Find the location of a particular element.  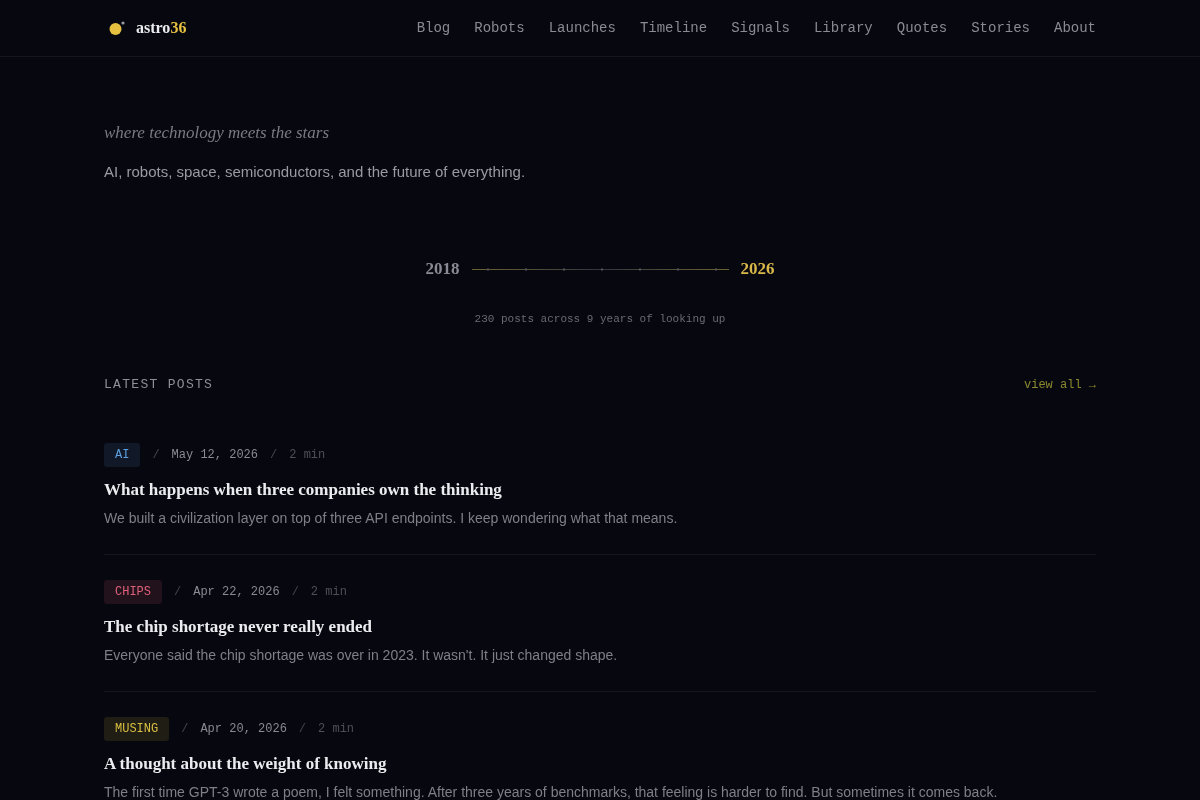

start-year: 2018 is located at coordinates (442, 269).